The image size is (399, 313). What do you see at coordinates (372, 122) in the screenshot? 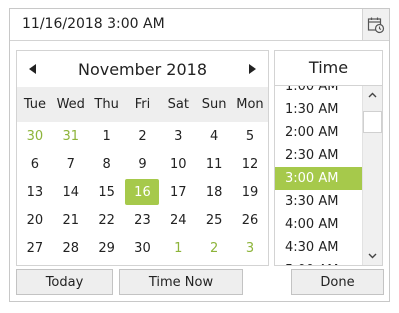
I see `scrollbar-thumb` at bounding box center [372, 122].